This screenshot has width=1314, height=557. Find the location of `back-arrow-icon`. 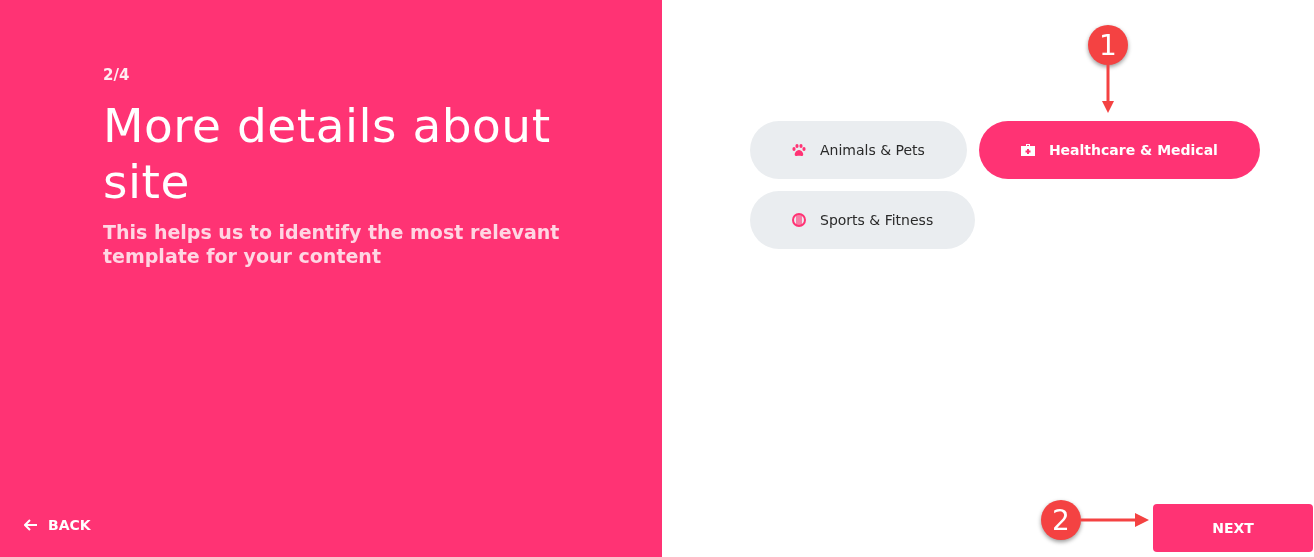

back-arrow-icon is located at coordinates (31, 525).